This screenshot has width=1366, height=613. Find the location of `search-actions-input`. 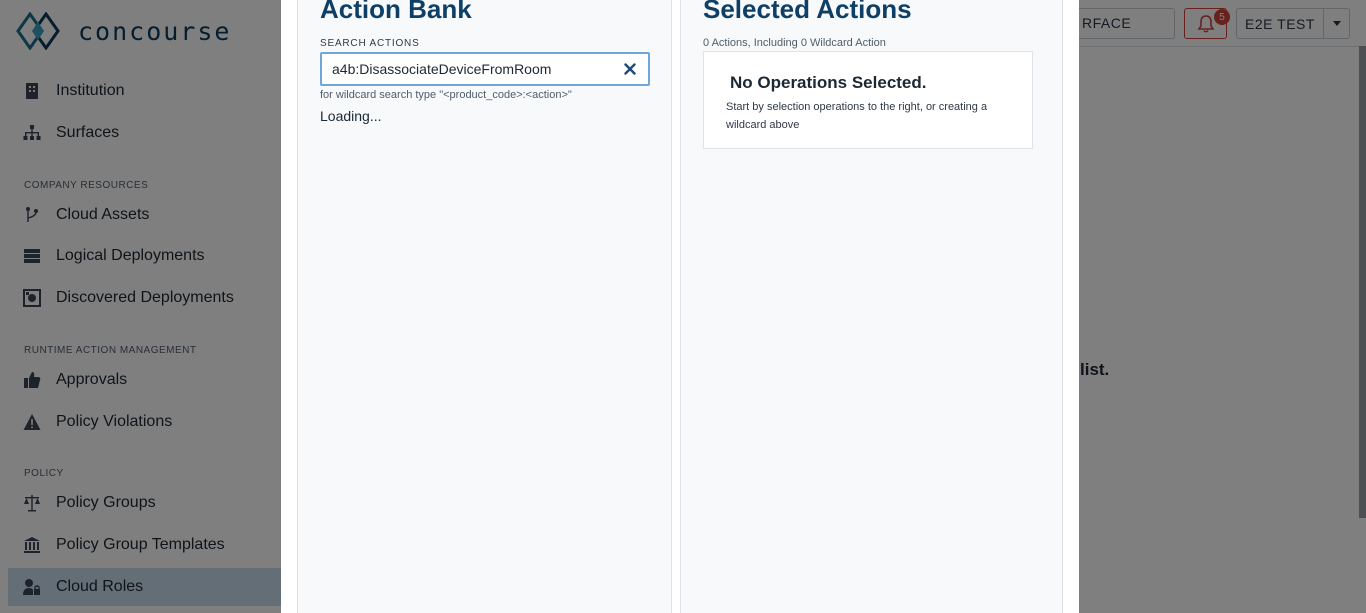

search-actions-input is located at coordinates (472, 69).